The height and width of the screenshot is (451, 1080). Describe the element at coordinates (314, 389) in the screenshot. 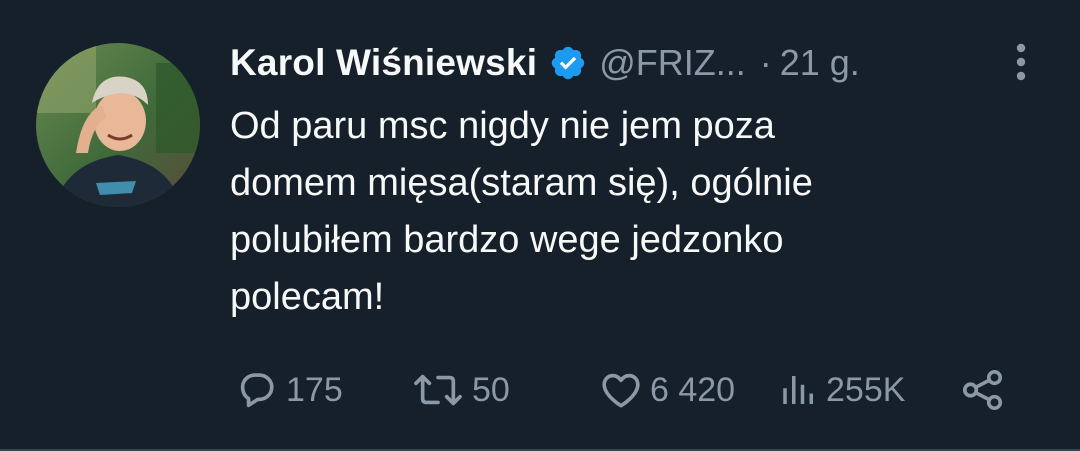

I see `reply-count: 175` at that location.